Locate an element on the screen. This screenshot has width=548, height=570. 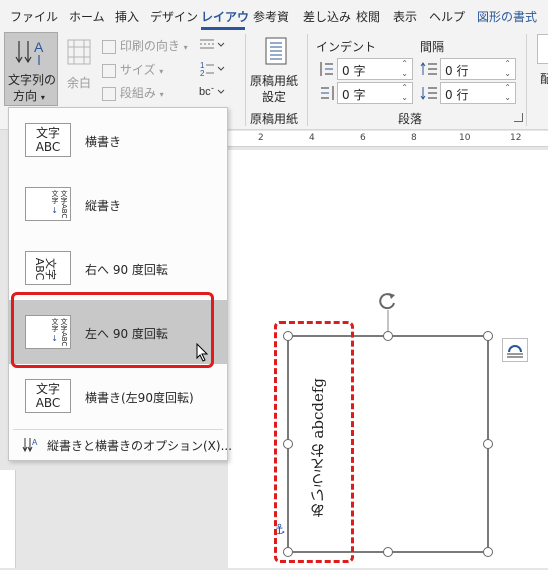
menu-item-label: 横書き(左90度回転) is located at coordinates (139, 398).